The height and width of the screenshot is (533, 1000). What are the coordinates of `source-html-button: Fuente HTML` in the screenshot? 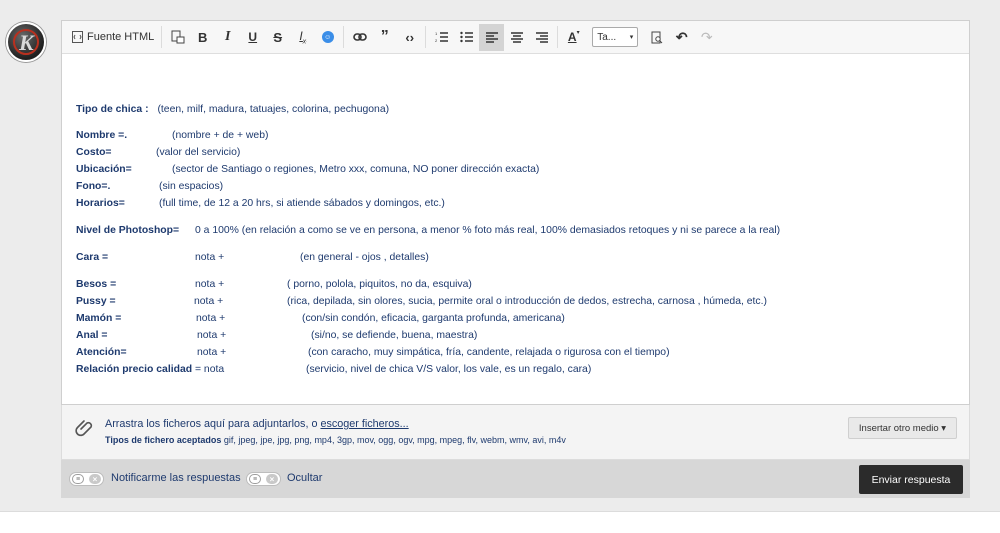 It's located at (113, 37).